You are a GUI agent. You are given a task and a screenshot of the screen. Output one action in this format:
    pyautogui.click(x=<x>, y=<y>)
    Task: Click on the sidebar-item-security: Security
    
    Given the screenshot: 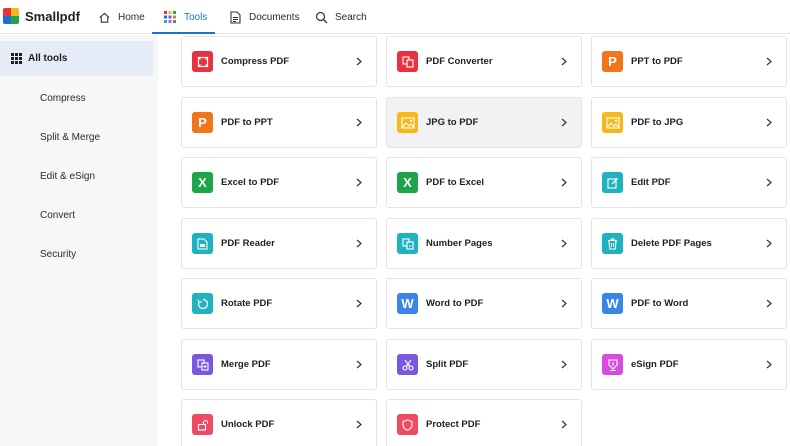 What is the action you would take?
    pyautogui.click(x=58, y=254)
    